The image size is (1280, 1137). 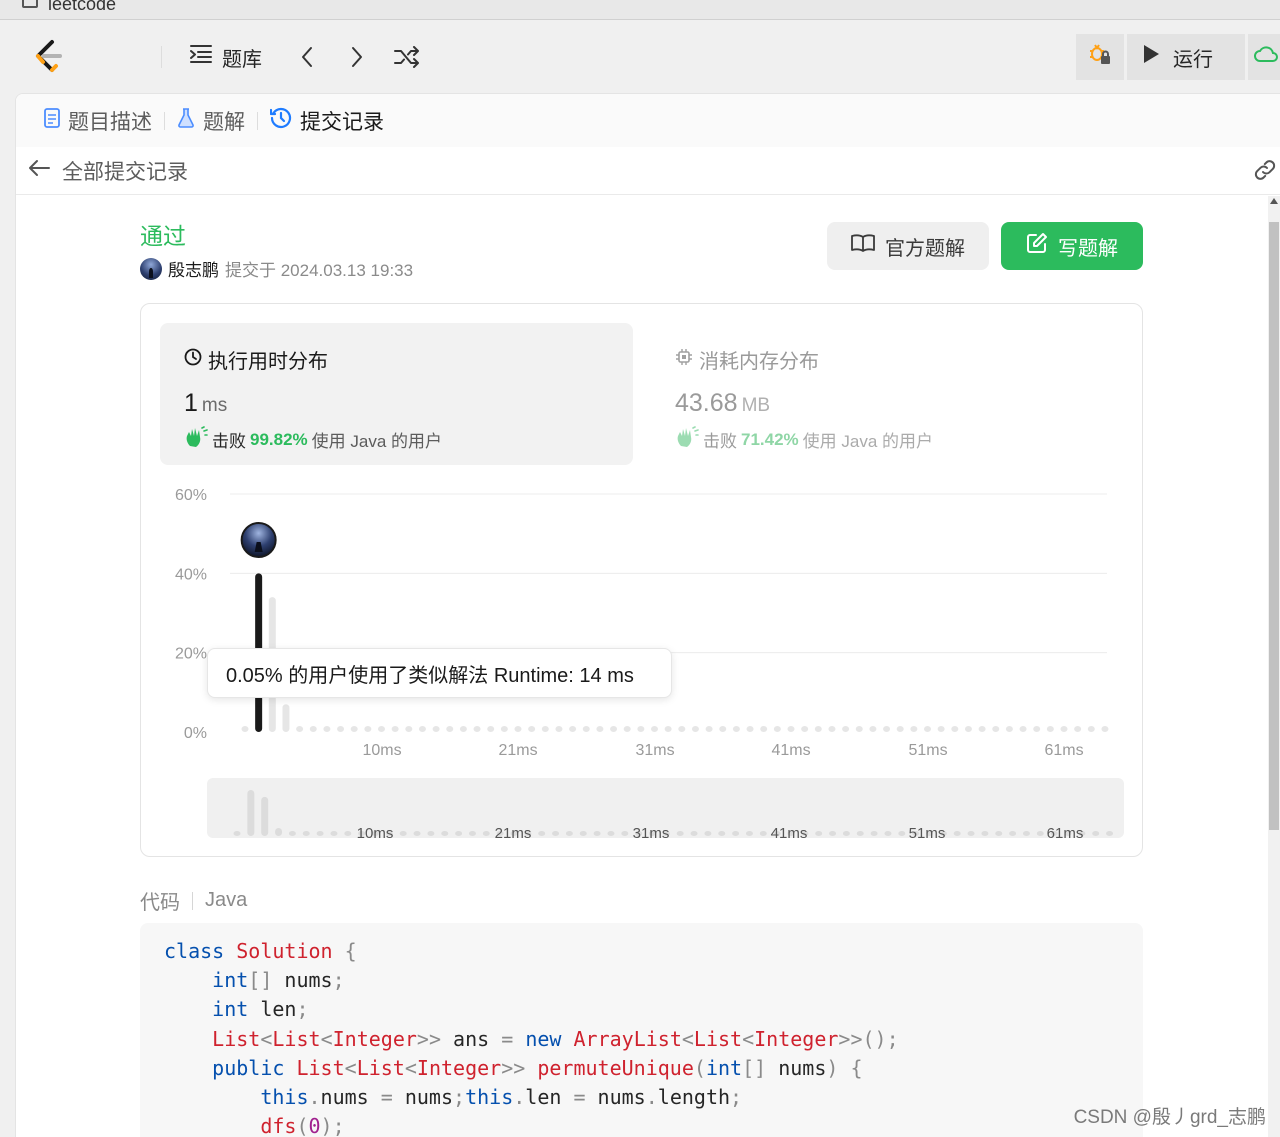 What do you see at coordinates (648, 171) in the screenshot?
I see `submission-subheader: 全部提交记录` at bounding box center [648, 171].